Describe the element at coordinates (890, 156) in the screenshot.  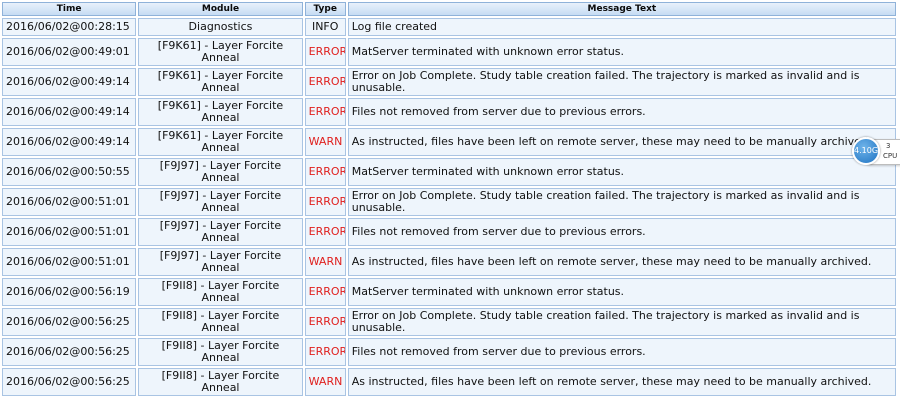
I see `cpu-label: CPU` at that location.